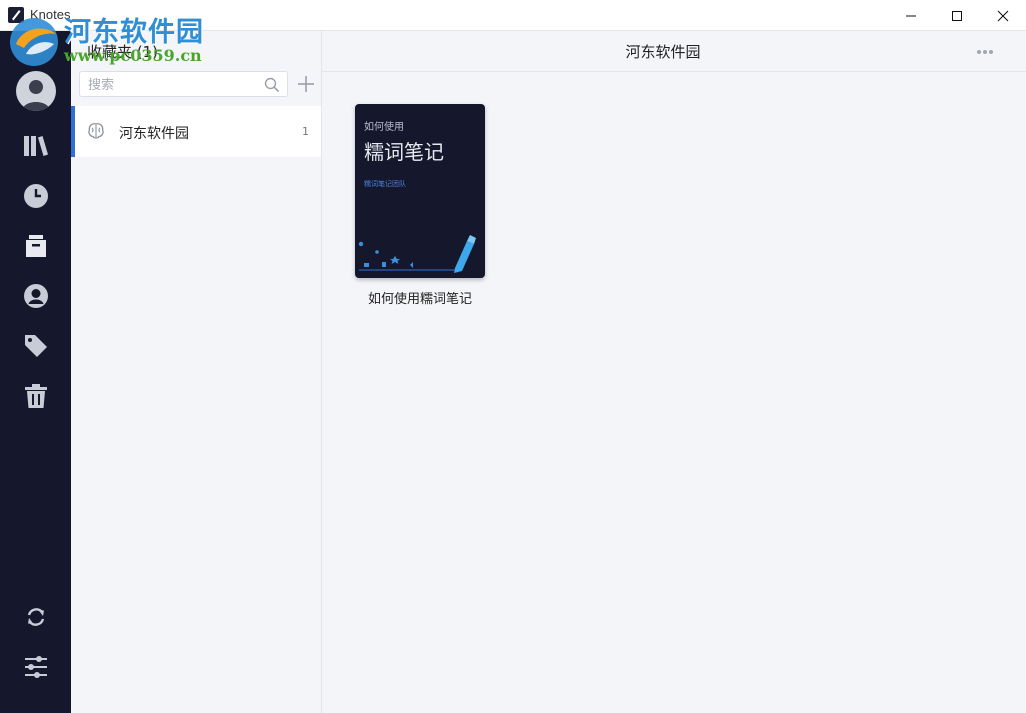  I want to click on main-header: 河东软件园, so click(674, 51).